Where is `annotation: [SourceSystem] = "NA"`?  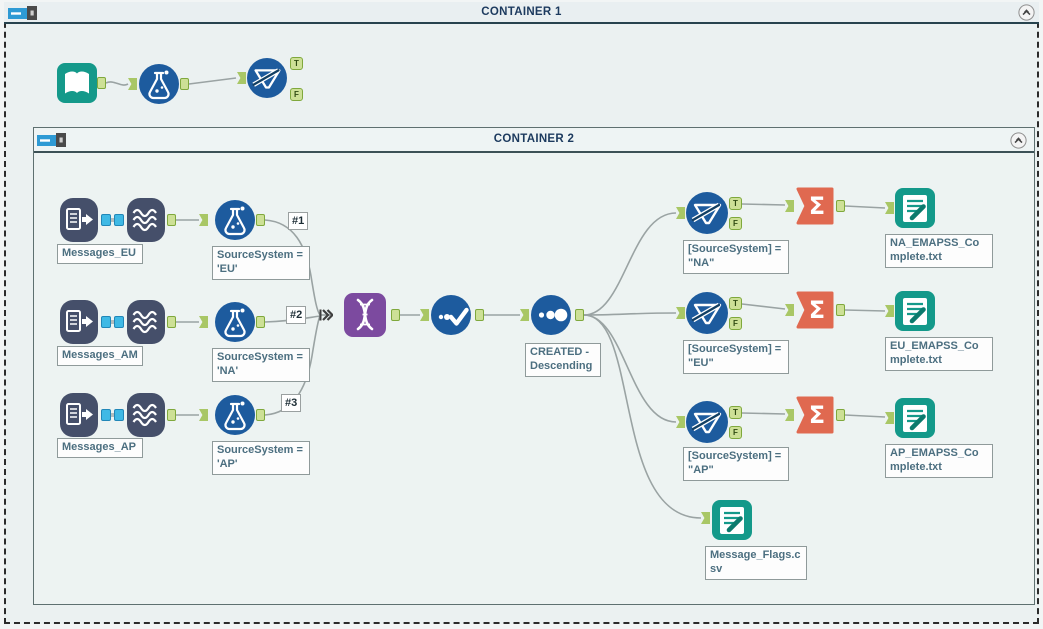
annotation: [SourceSystem] = "NA" is located at coordinates (736, 257).